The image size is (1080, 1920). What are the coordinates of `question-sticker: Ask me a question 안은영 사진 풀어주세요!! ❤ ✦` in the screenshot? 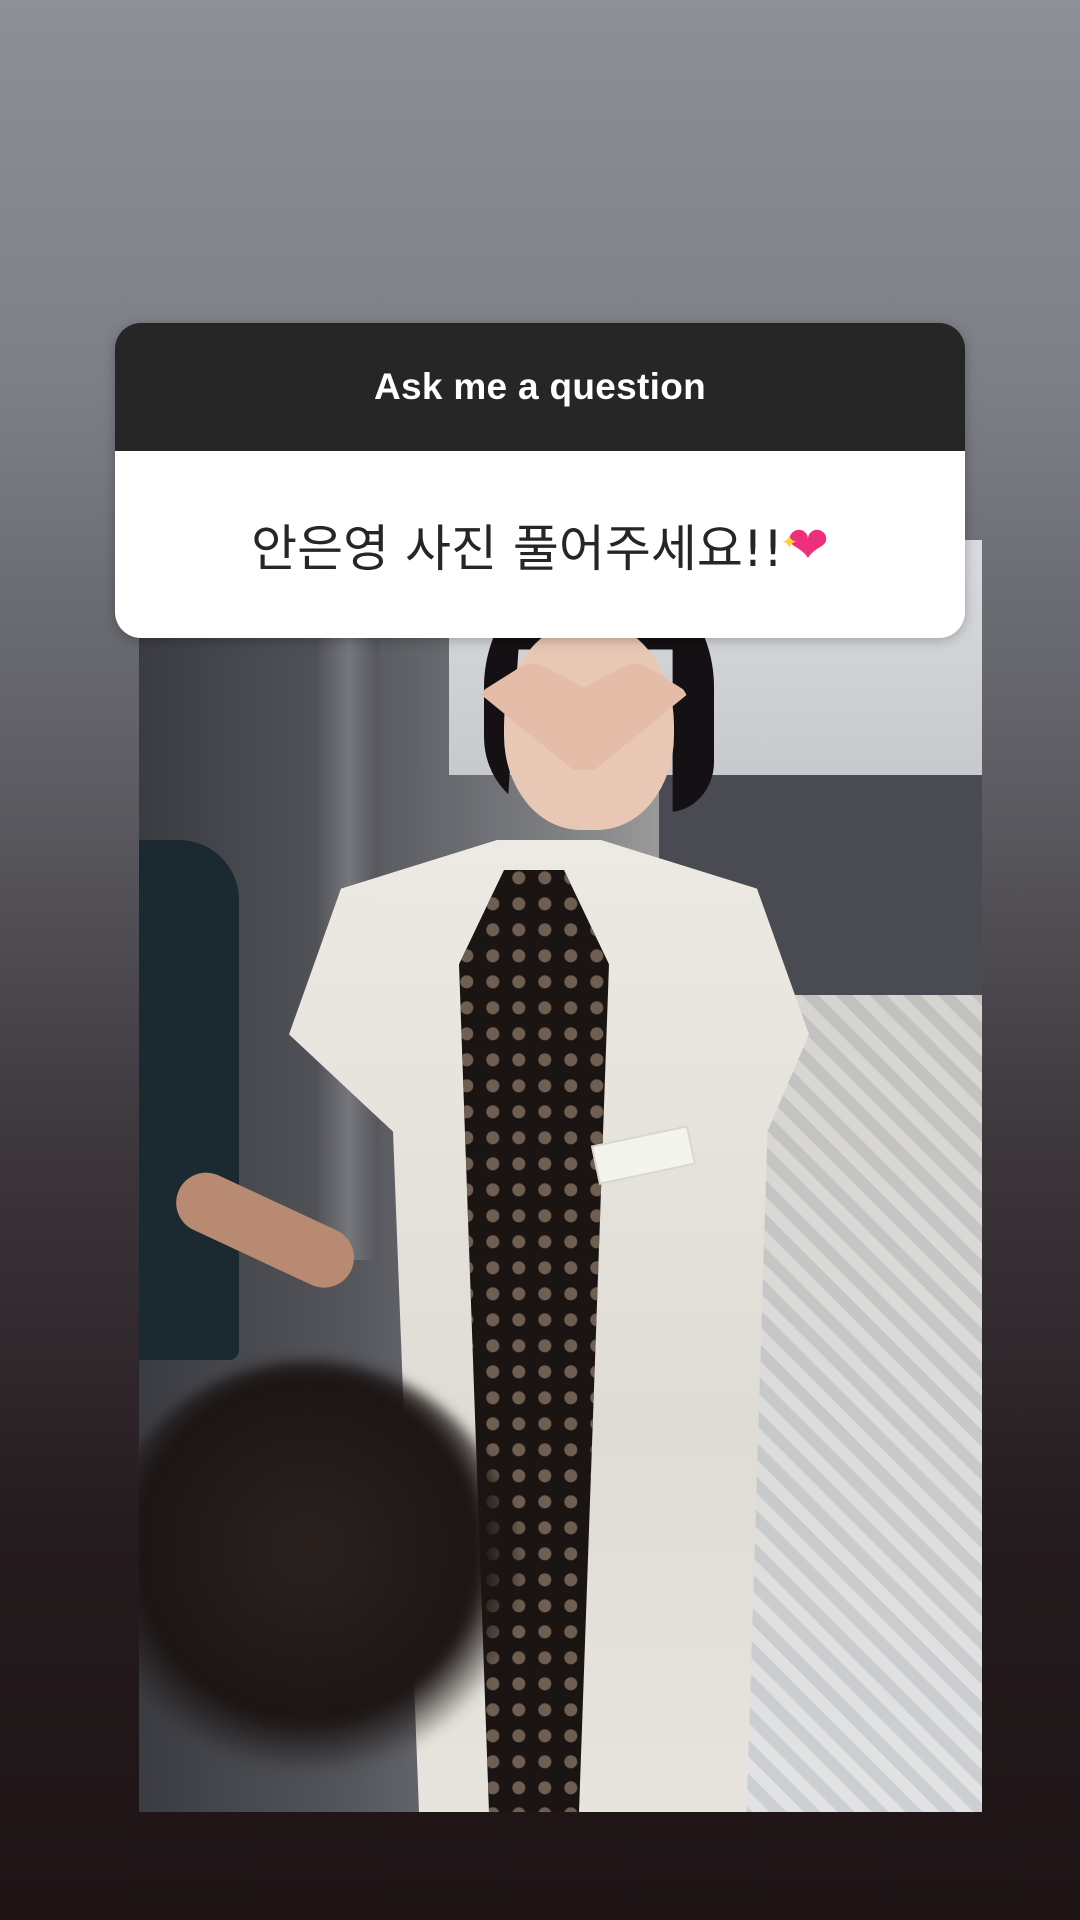 It's located at (540, 480).